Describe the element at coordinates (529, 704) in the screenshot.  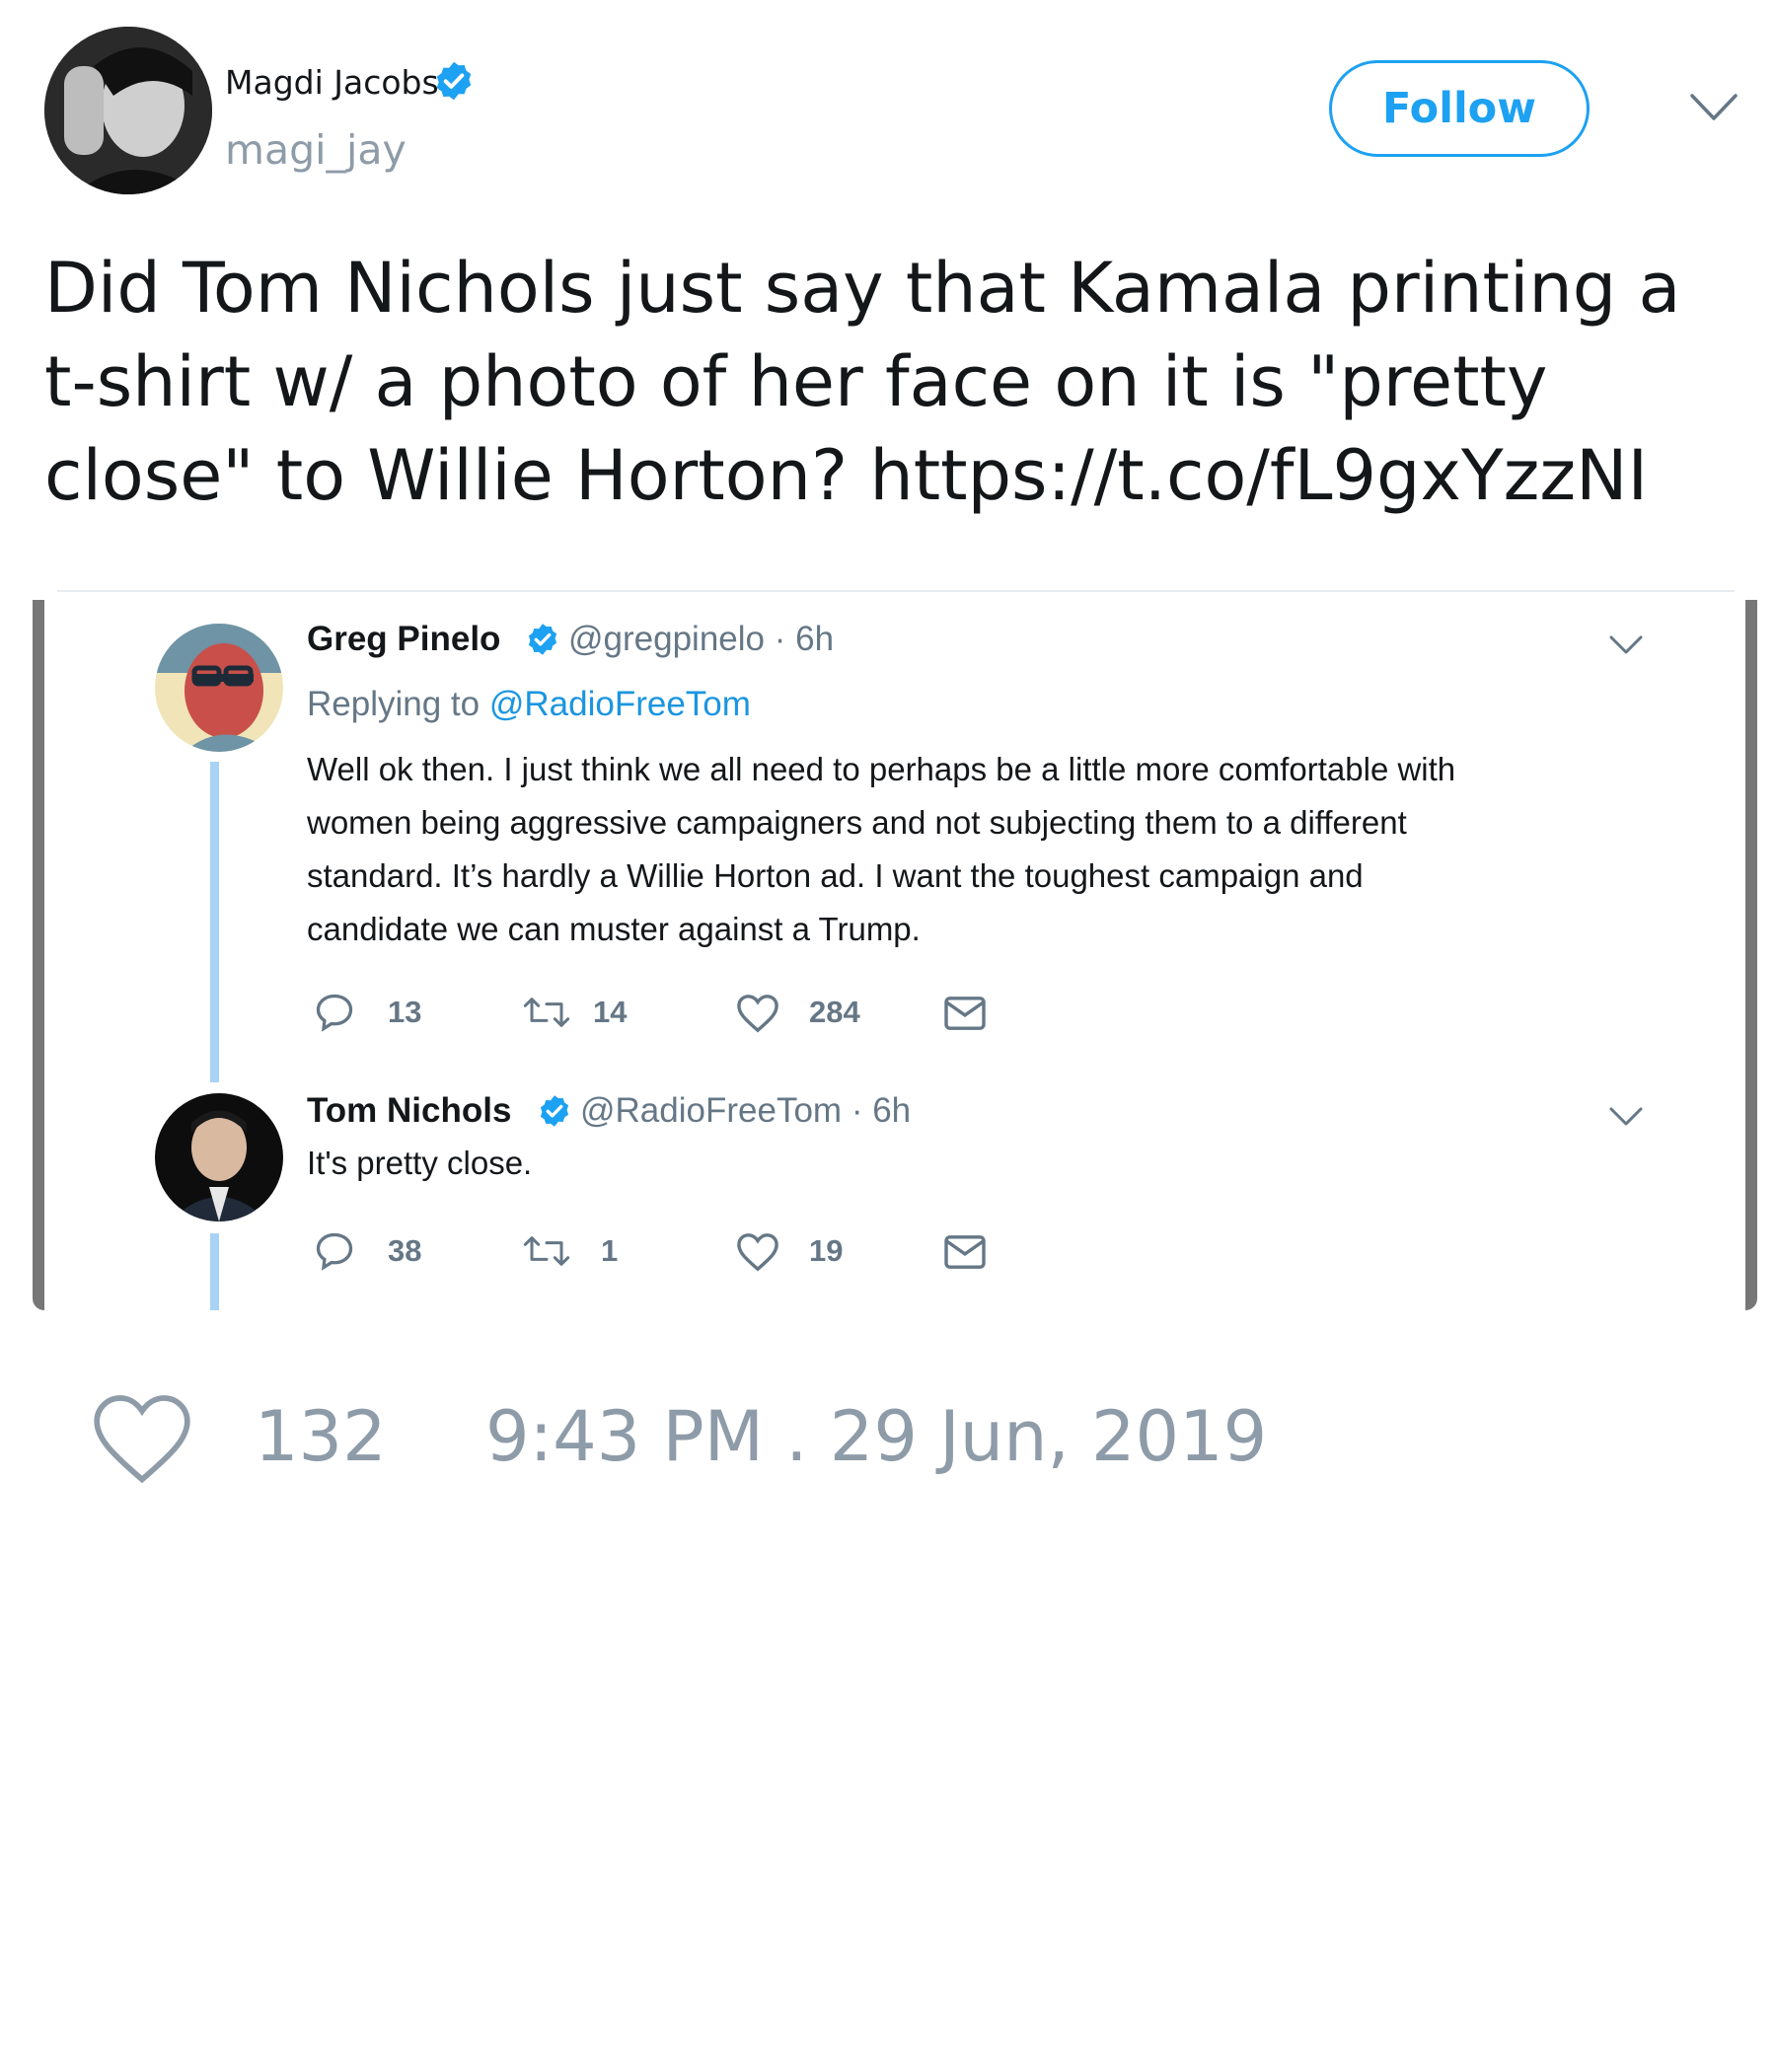
I see `replying-to: Replying to @RadioFreeTom` at that location.